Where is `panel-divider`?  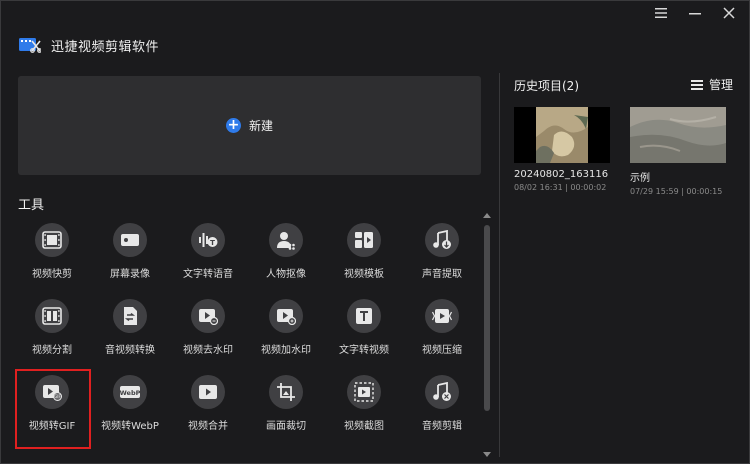
panel-divider is located at coordinates (499, 265).